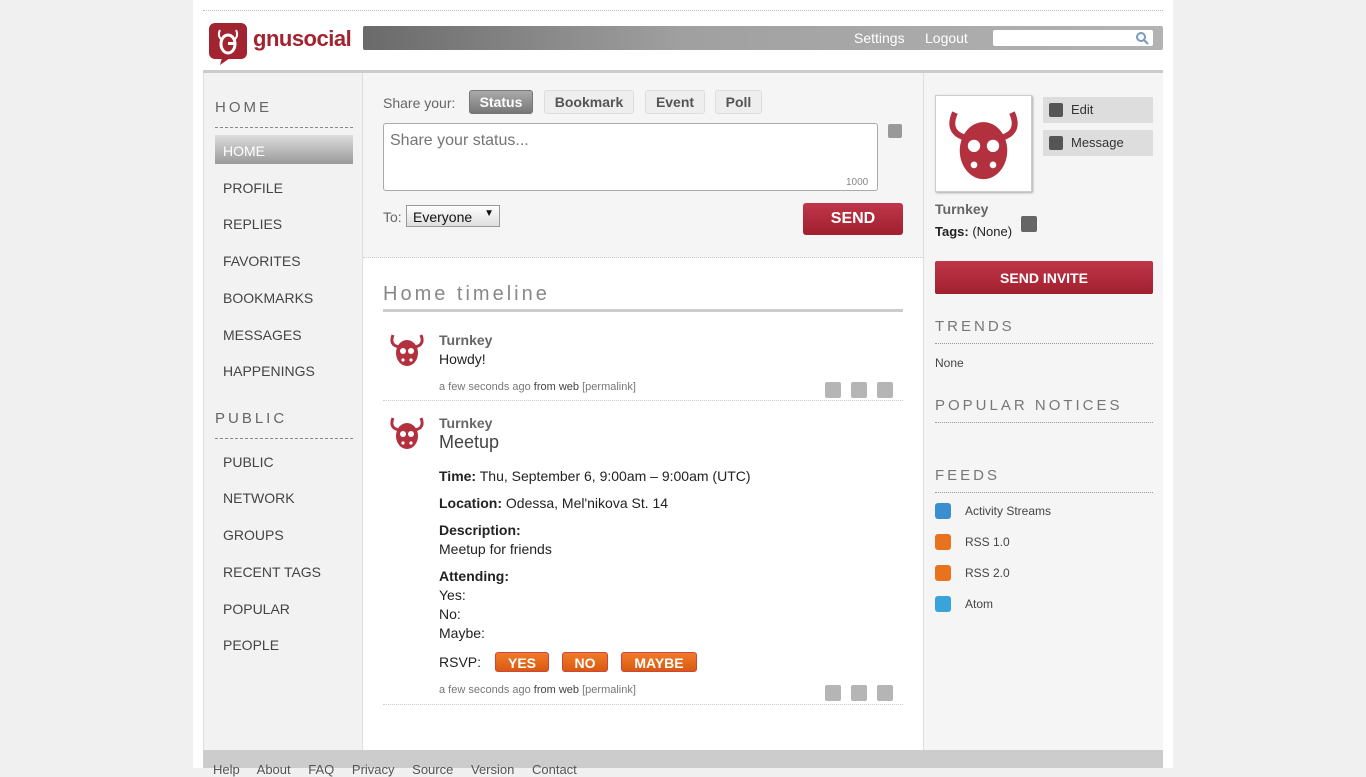  What do you see at coordinates (443, 217) in the screenshot?
I see `recipient-select-value: Everyone` at bounding box center [443, 217].